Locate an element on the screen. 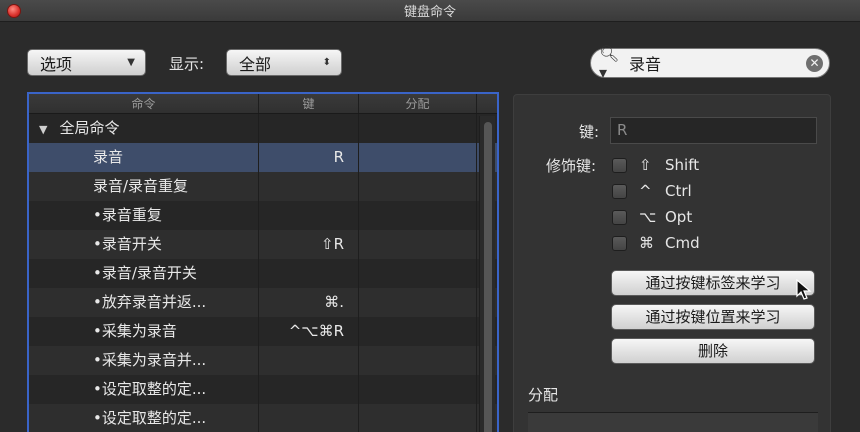  search-field: 🔍︎▾ 录音 ✕ is located at coordinates (710, 63).